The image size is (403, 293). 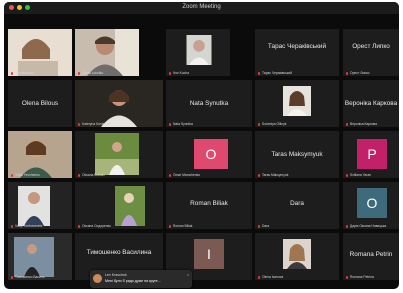 I want to click on participant-label: Дарія Оксана Новицька, so click(x=371, y=226).